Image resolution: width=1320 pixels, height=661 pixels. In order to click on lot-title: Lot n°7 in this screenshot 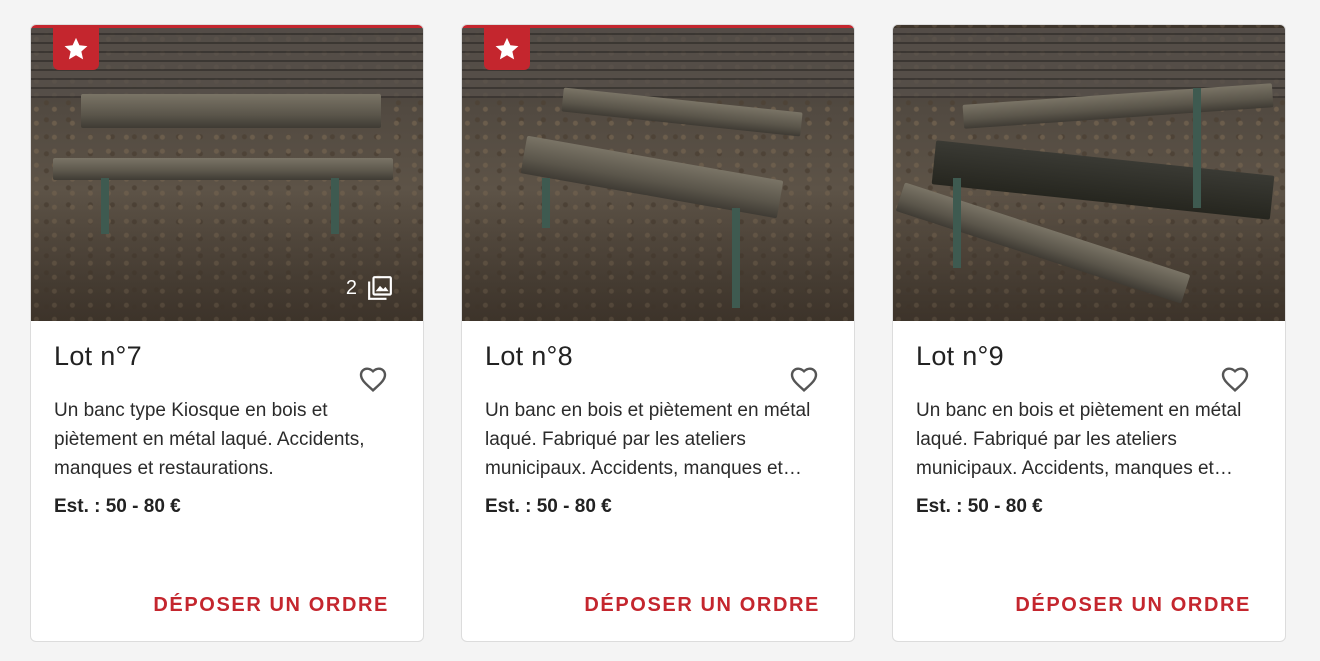, I will do `click(227, 356)`.